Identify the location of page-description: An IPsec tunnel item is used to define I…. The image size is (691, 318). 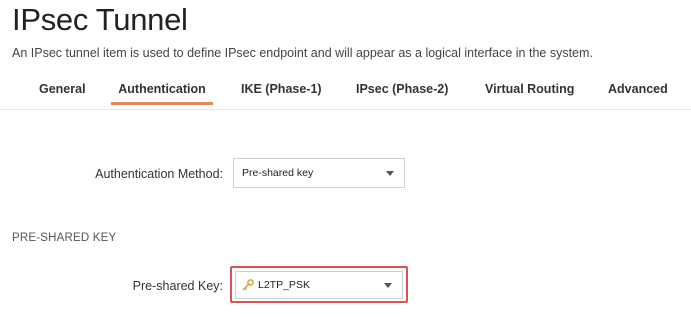
(302, 53).